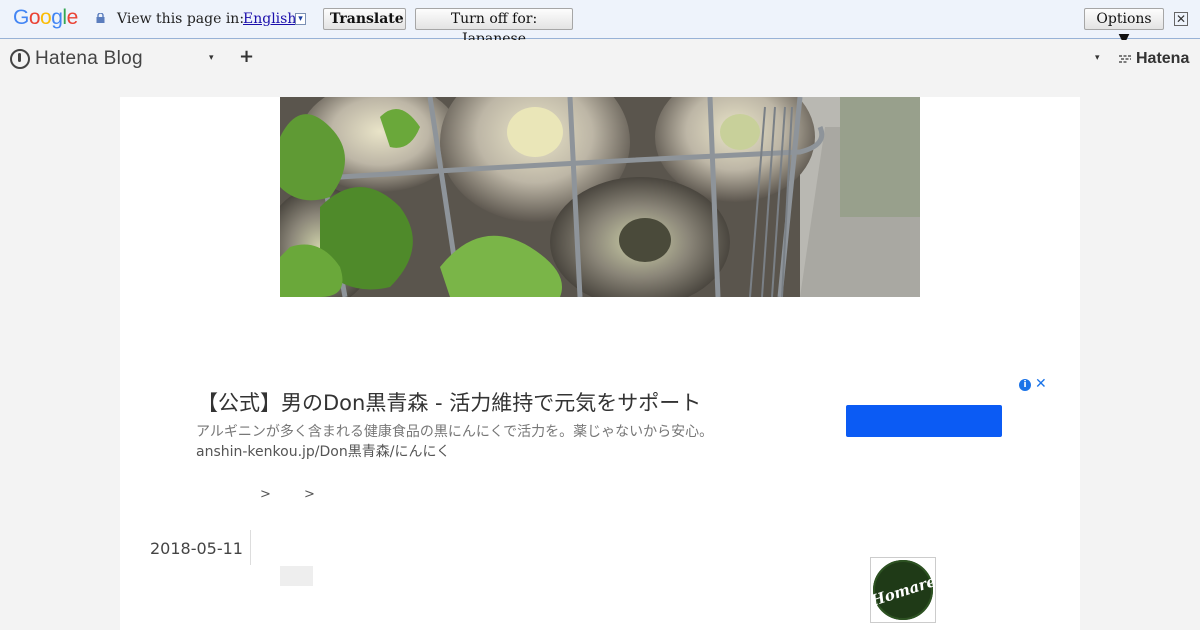 The image size is (1200, 630). What do you see at coordinates (1124, 27) in the screenshot?
I see `options-button: Options ▼` at bounding box center [1124, 27].